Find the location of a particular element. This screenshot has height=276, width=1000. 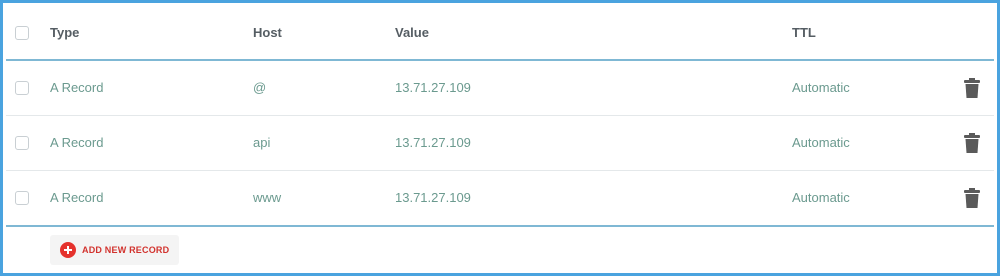

column-header-type: Type is located at coordinates (65, 32).